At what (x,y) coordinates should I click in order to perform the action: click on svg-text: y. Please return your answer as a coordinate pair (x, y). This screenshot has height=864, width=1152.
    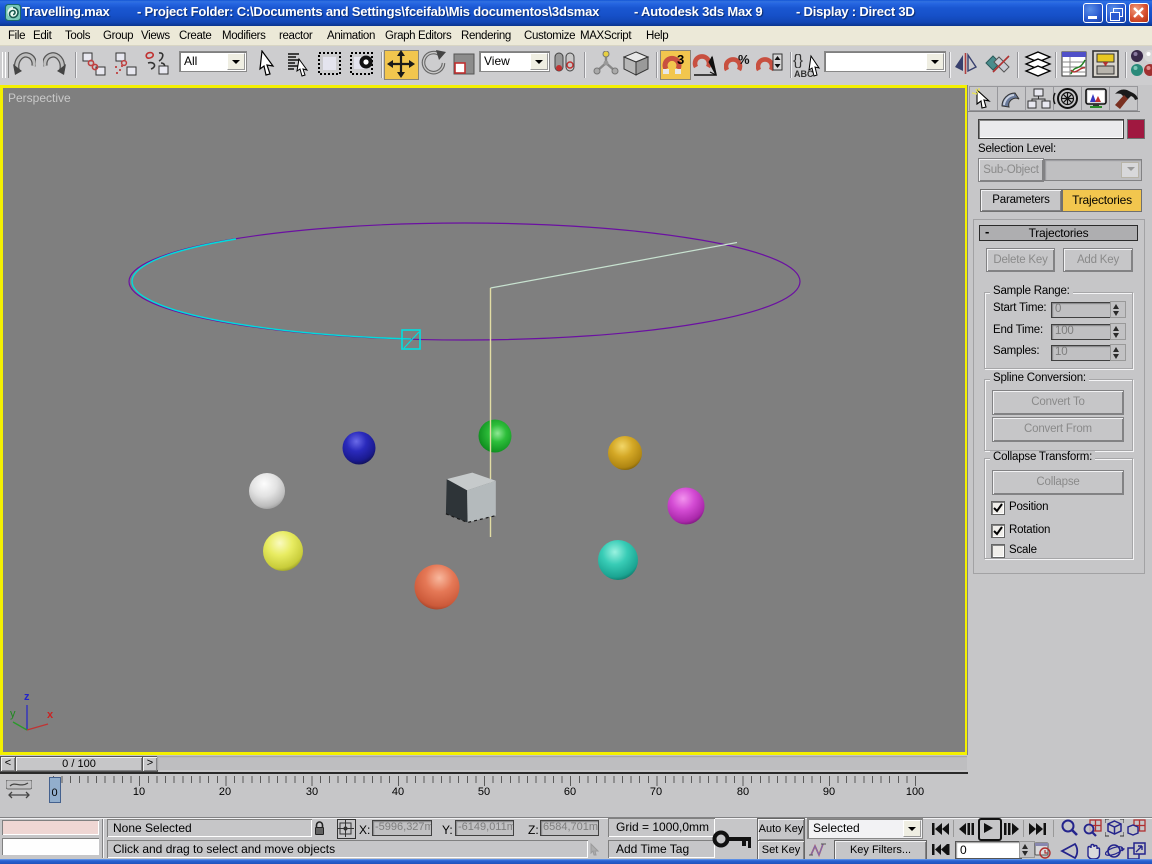
    Looking at the image, I should click on (13, 714).